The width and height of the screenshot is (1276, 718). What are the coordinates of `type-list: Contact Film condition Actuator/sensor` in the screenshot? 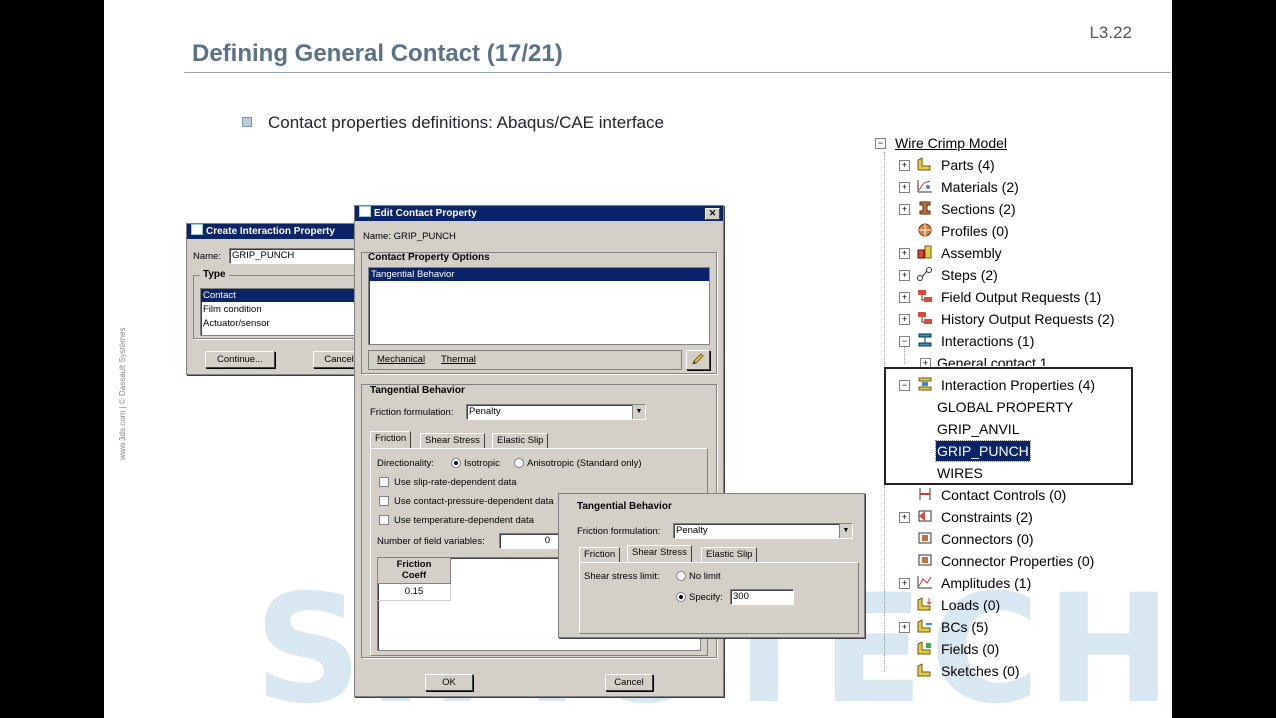 It's located at (279, 312).